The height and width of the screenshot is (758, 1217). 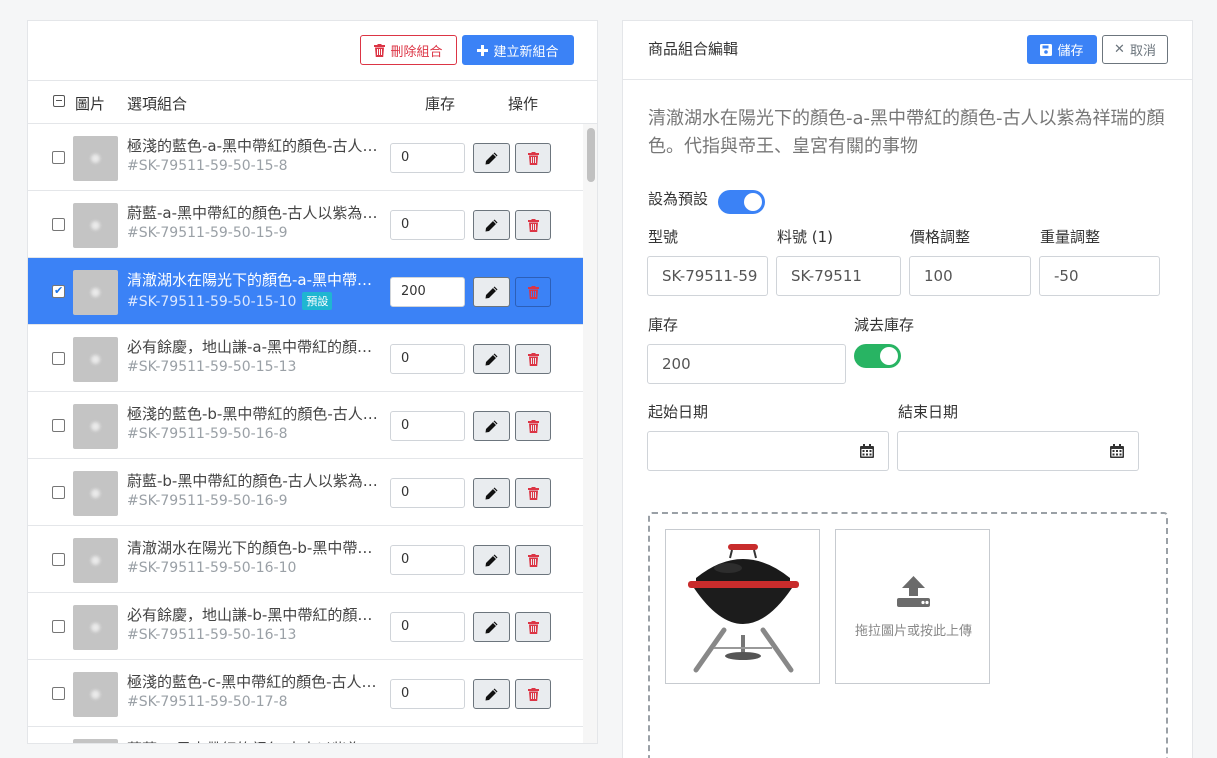 I want to click on calendar-icon, so click(x=866, y=451).